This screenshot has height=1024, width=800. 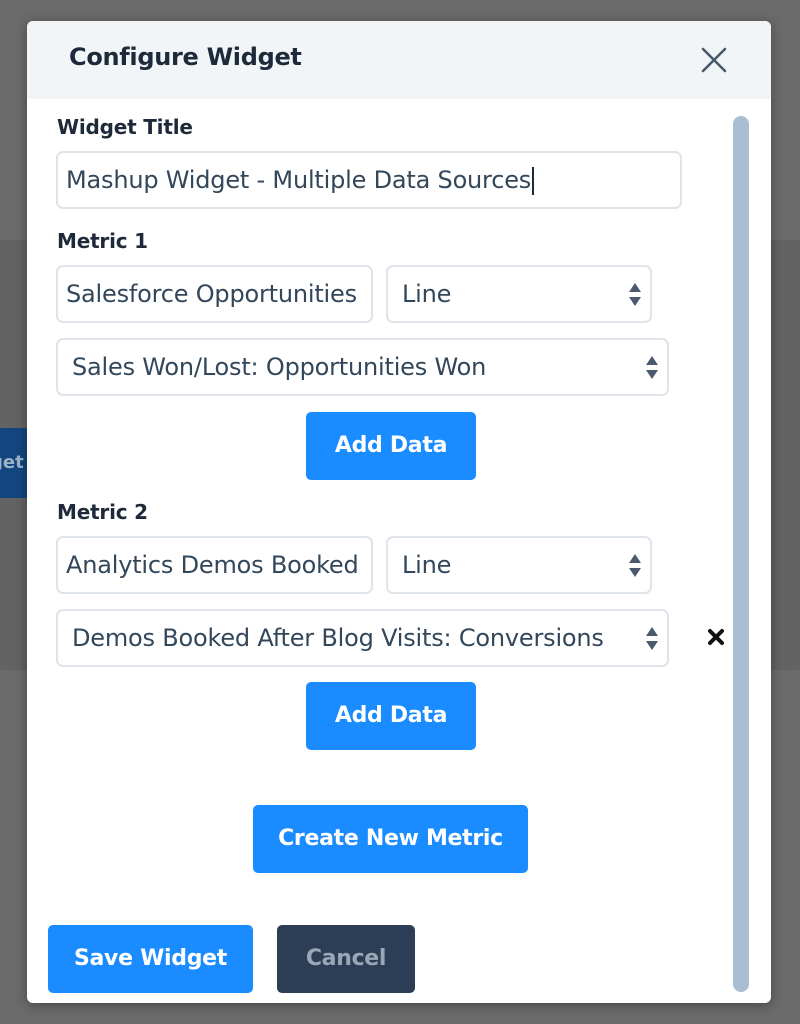 I want to click on metric-2-source-input: Analytics Demos Booked, so click(x=214, y=565).